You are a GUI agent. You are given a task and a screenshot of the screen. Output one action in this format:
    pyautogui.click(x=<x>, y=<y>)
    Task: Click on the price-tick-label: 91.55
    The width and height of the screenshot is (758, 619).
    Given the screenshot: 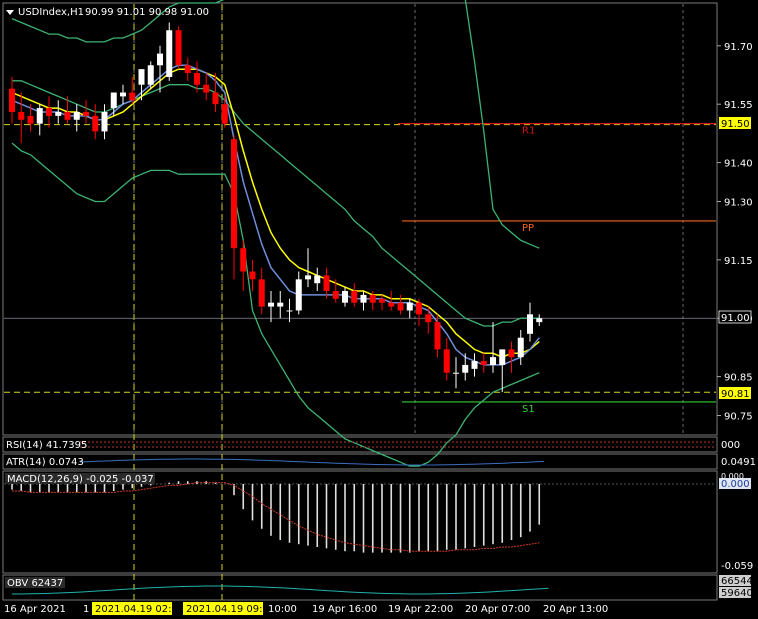 What is the action you would take?
    pyautogui.click(x=738, y=105)
    